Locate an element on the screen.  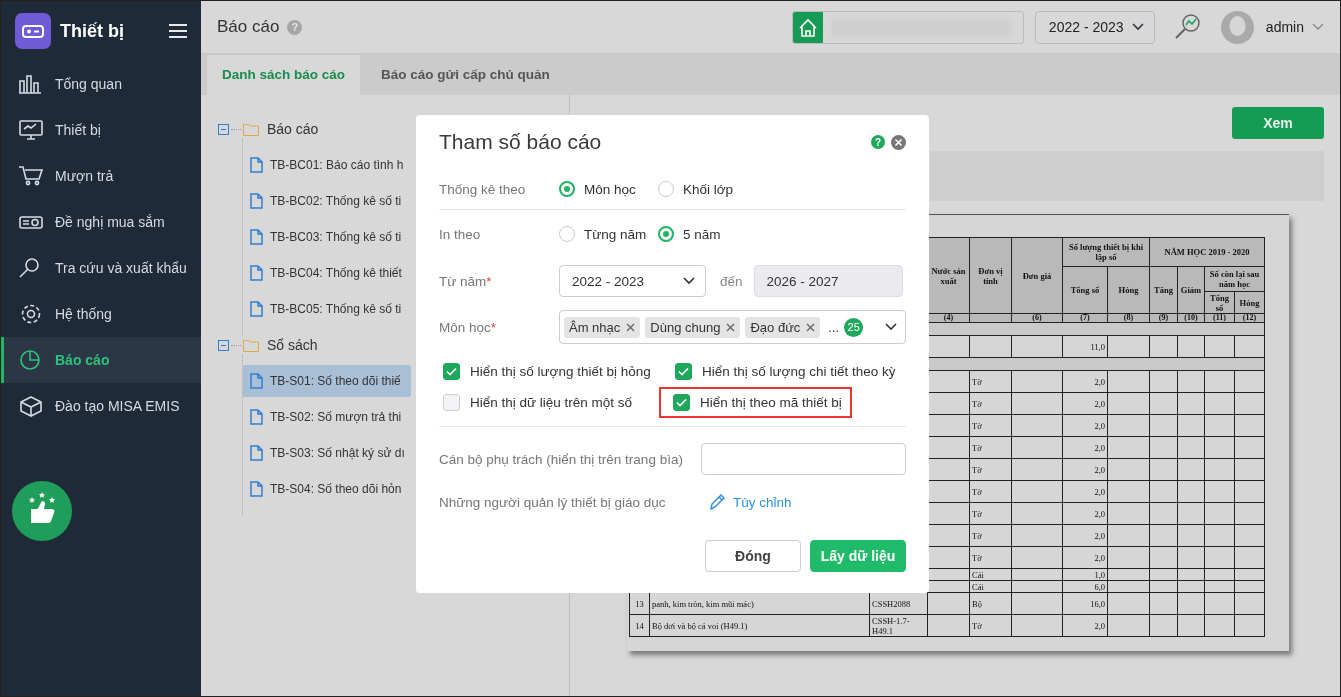
nav-item: Báo cáo is located at coordinates (101, 360).